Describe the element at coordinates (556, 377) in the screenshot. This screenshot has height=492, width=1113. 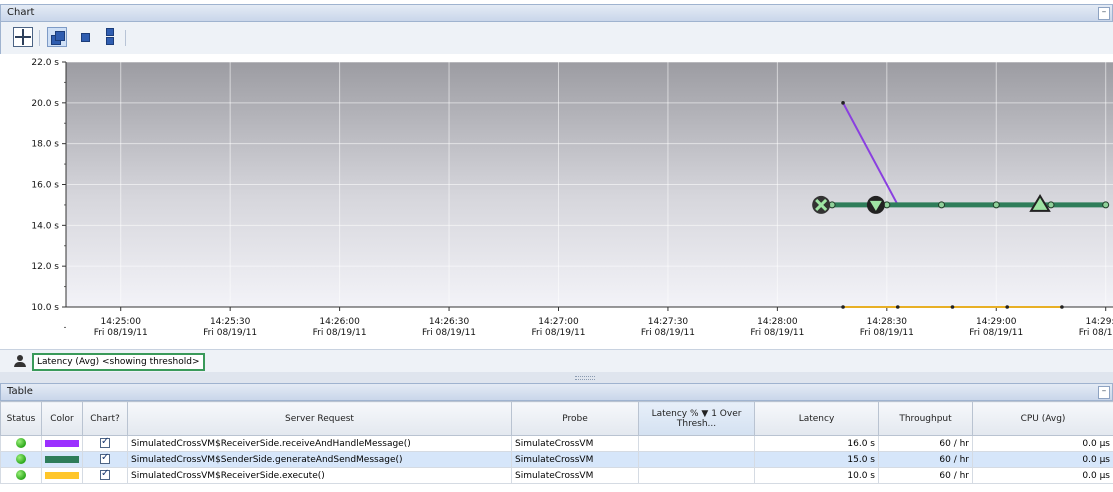
I see `panel-splitter` at that location.